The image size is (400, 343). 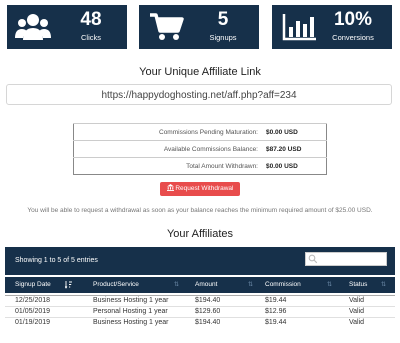 What do you see at coordinates (33, 322) in the screenshot?
I see `signup-date: 01/19/2019` at bounding box center [33, 322].